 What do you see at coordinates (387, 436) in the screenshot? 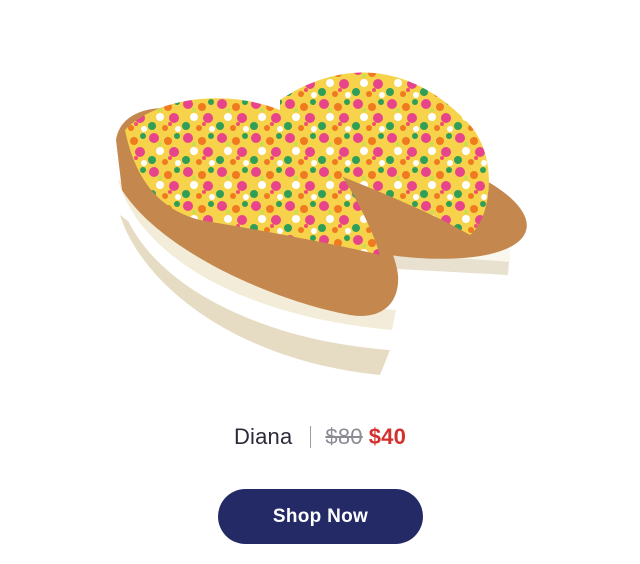
I see `sale-price: $40` at bounding box center [387, 436].